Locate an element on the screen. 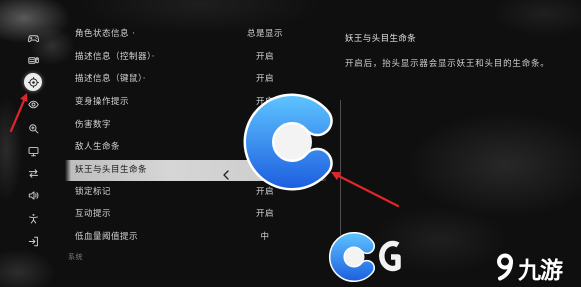 The height and width of the screenshot is (287, 581). sidebar-item-exit is located at coordinates (33, 241).